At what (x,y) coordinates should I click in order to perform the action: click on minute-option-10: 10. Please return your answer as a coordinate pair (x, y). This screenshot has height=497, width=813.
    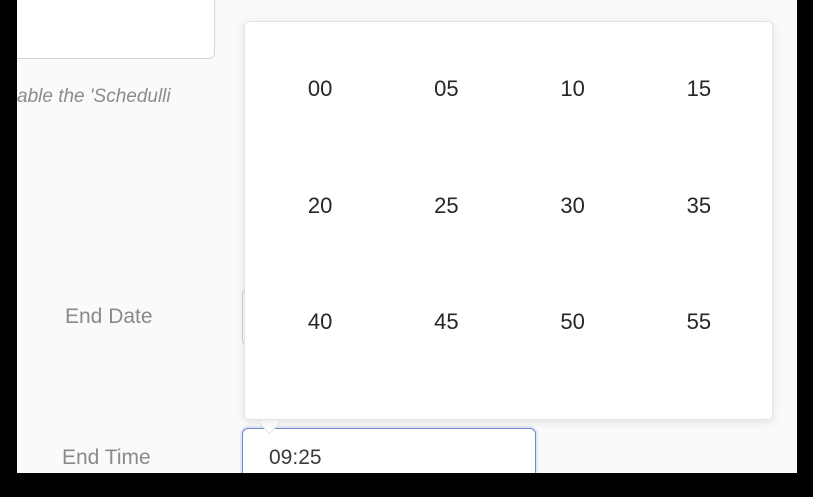
    Looking at the image, I should click on (573, 110).